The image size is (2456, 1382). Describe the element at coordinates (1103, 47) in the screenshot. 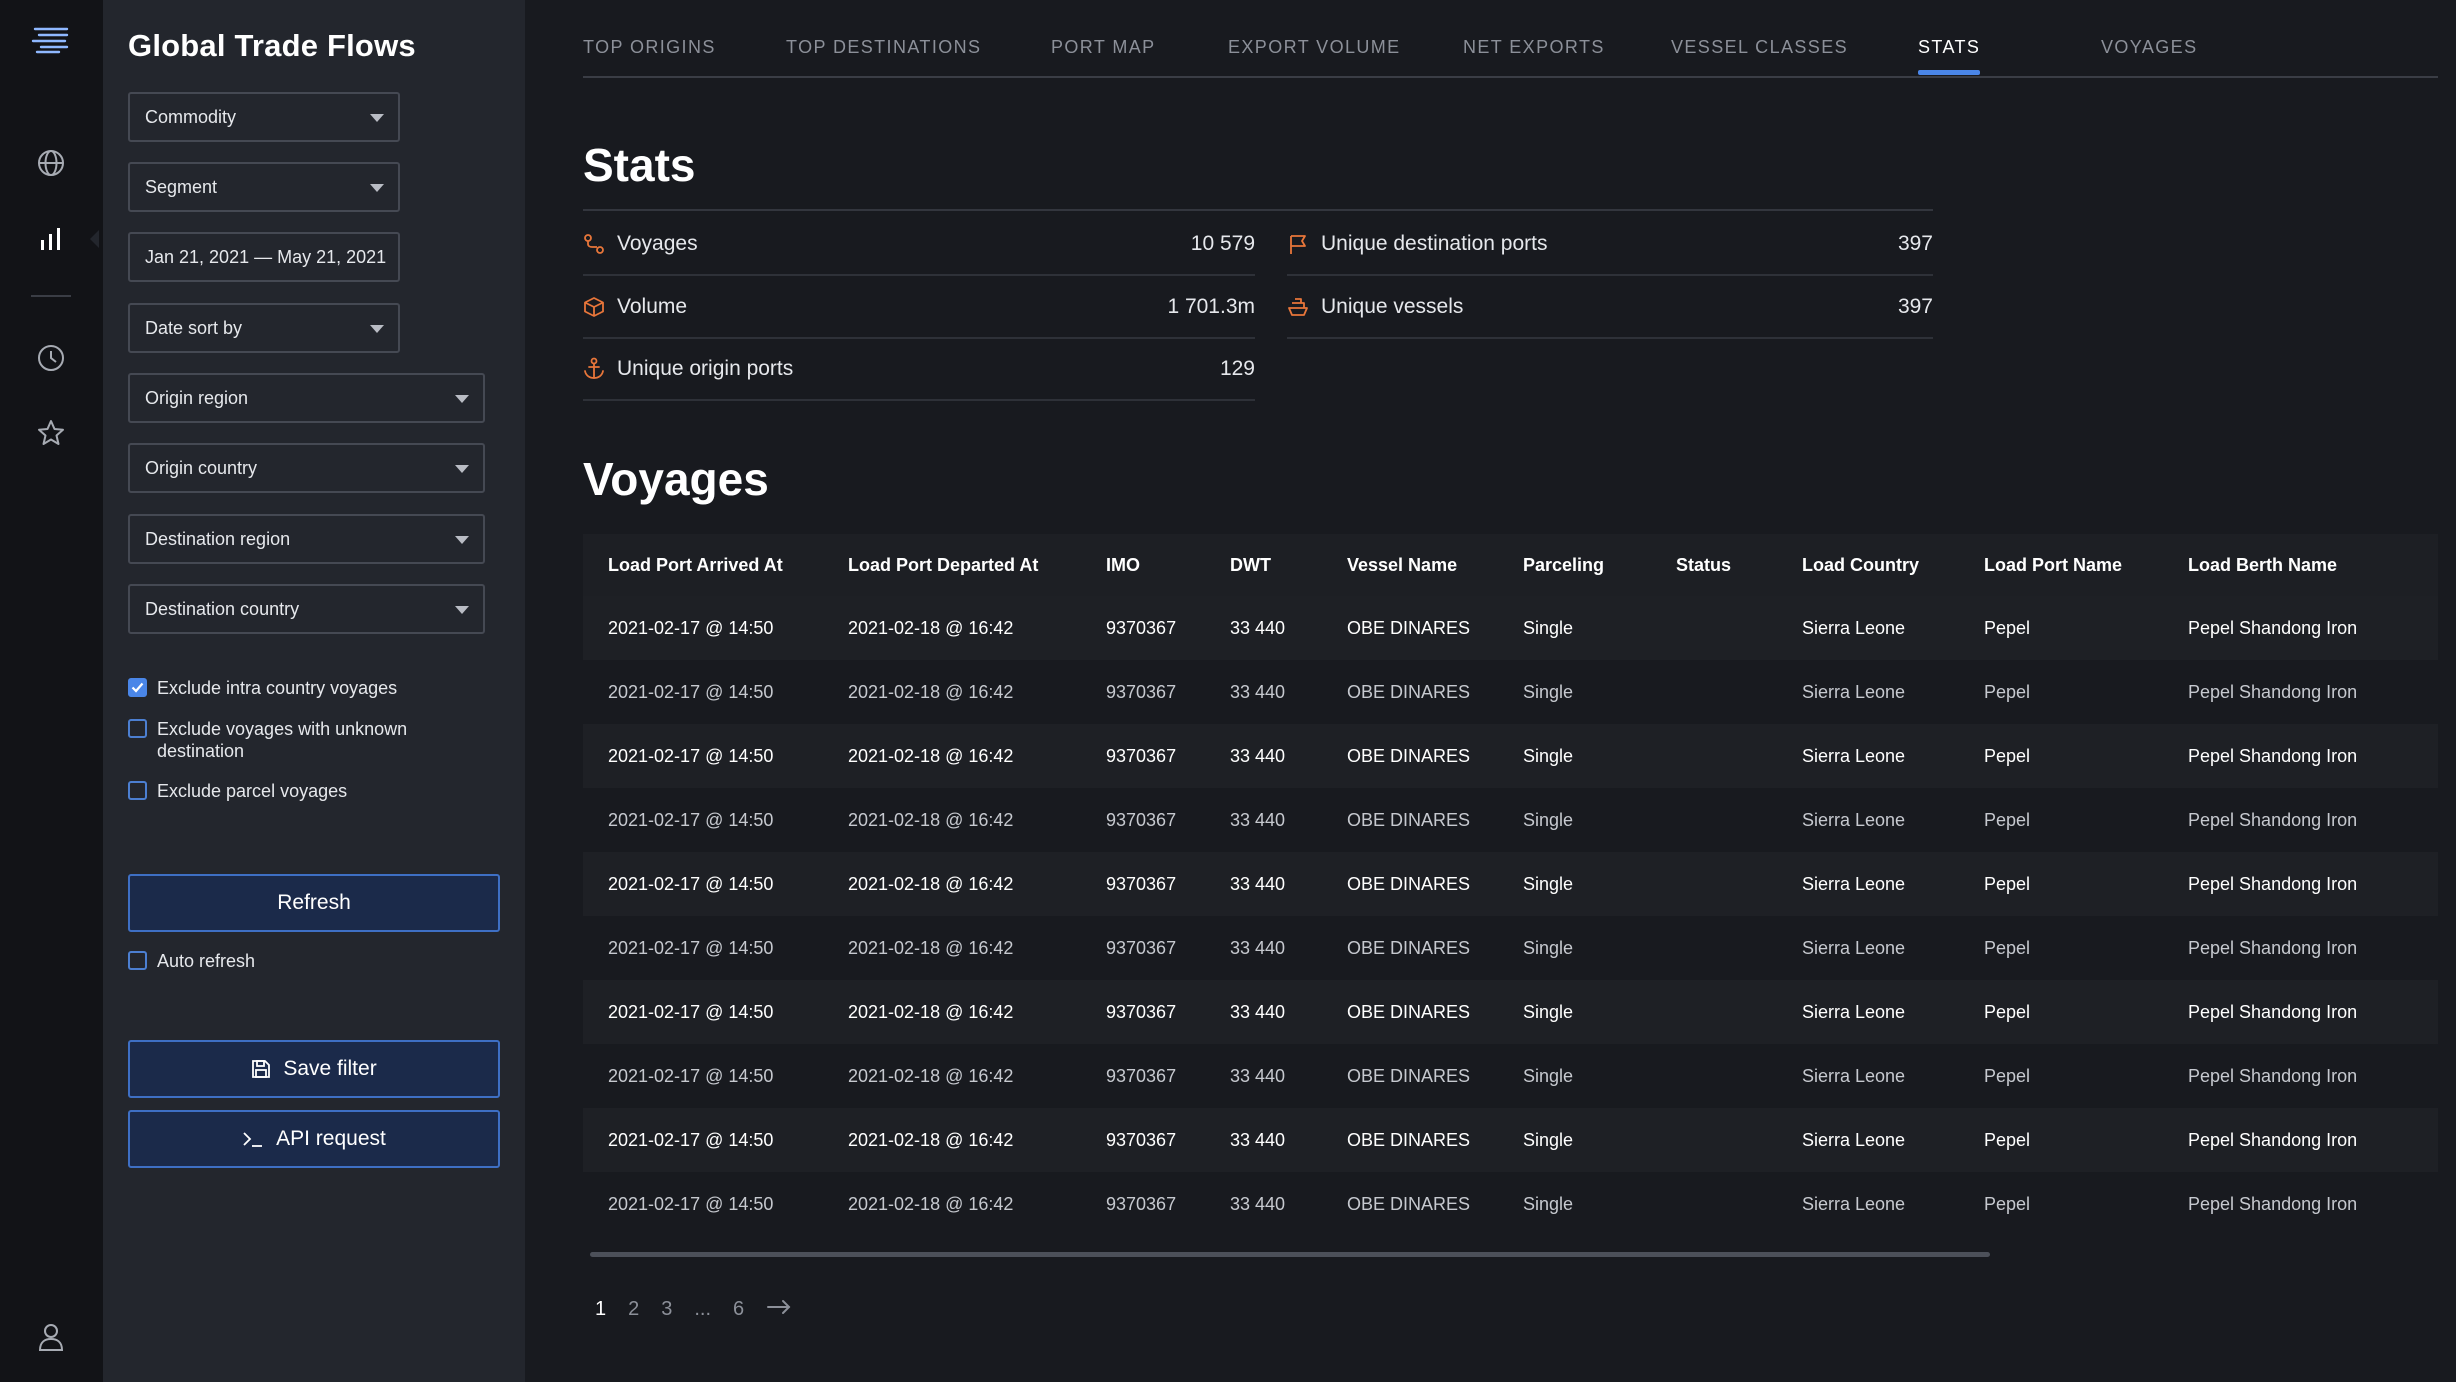

I see `tab-port-map: PORT MAP` at that location.